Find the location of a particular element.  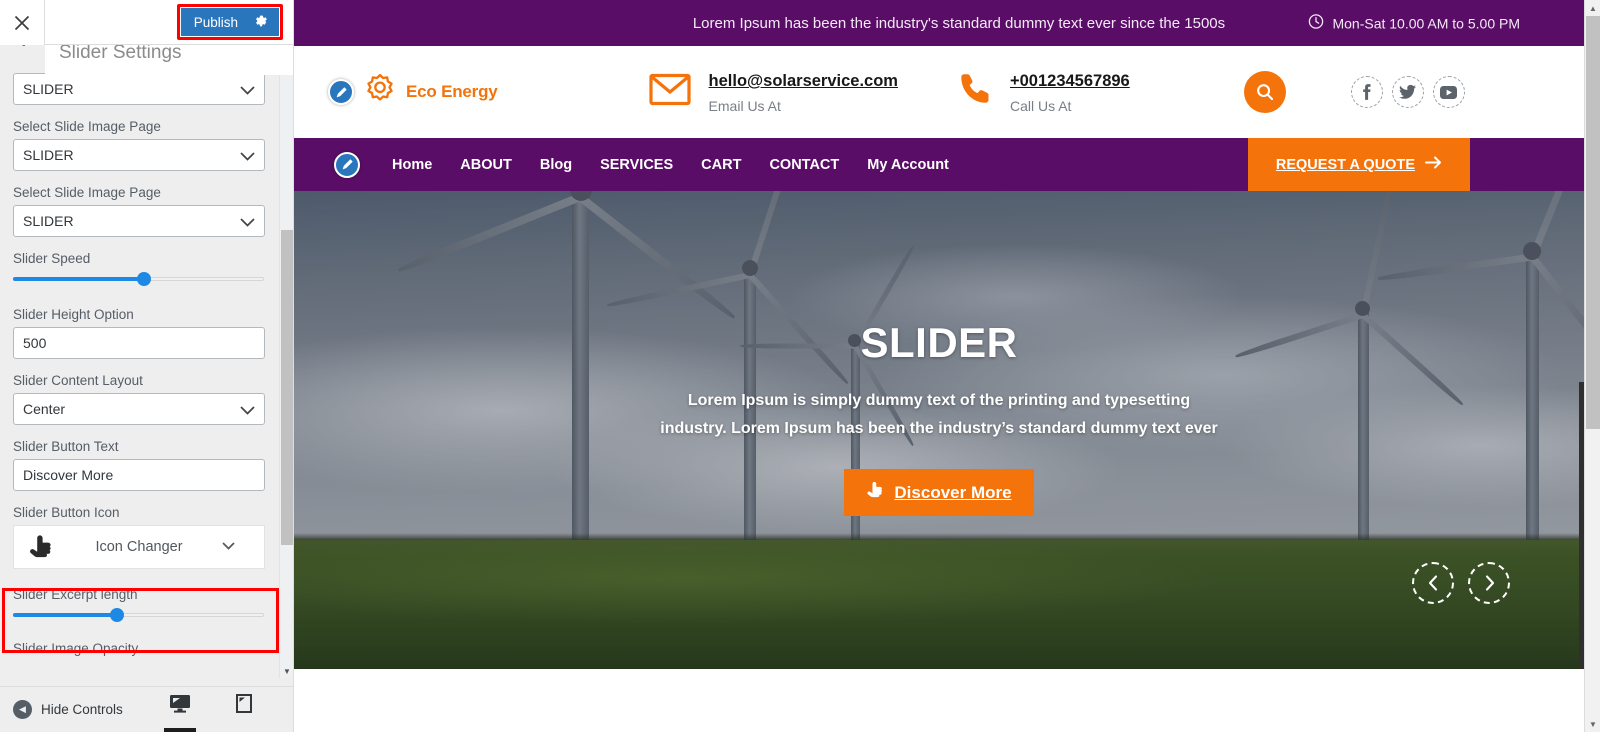

facebook-icon is located at coordinates (1366, 92).